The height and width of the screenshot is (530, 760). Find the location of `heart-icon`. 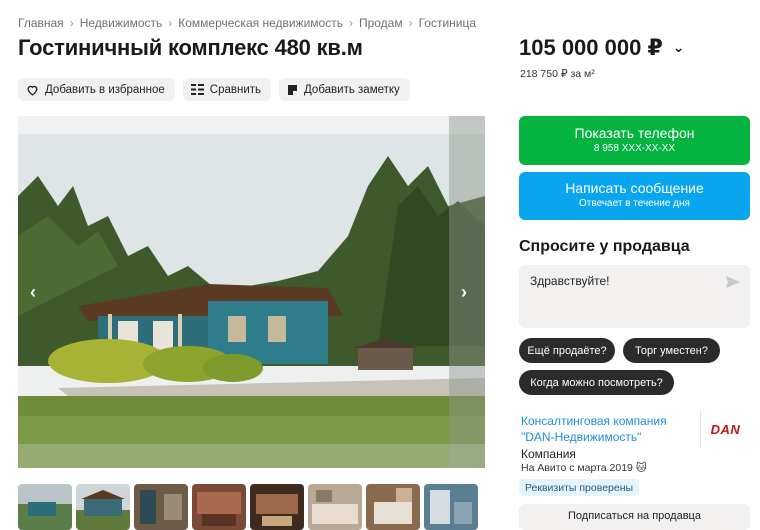

heart-icon is located at coordinates (32, 90).